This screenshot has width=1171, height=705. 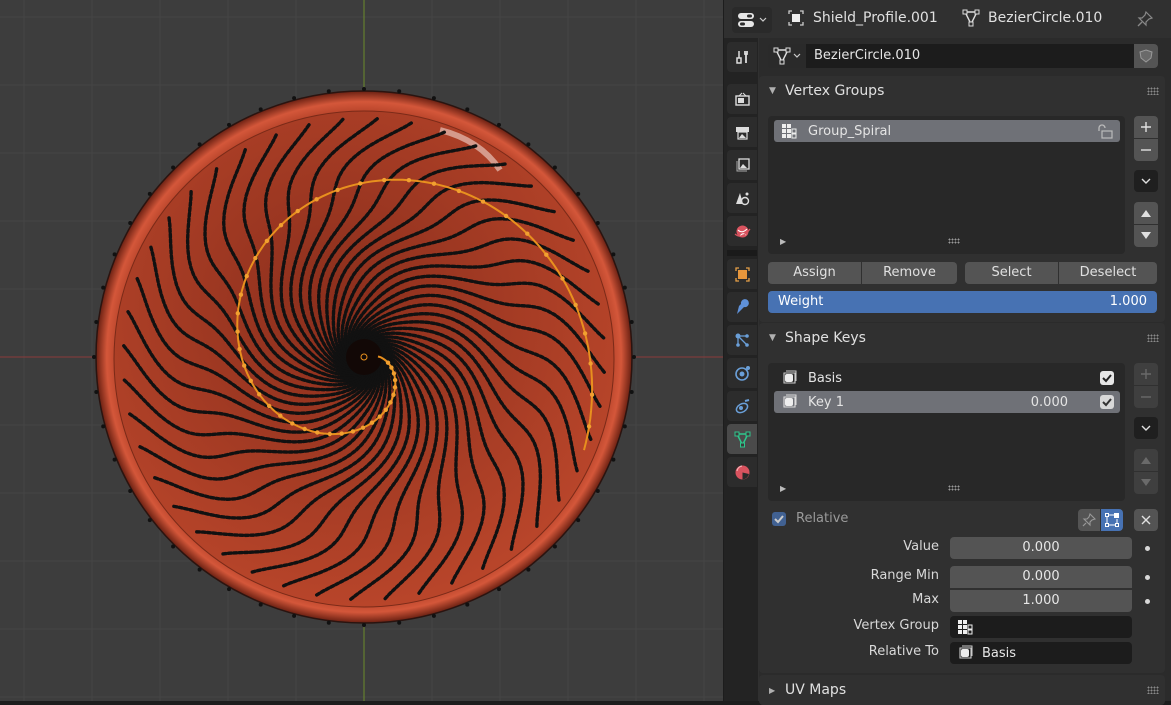 What do you see at coordinates (742, 198) in the screenshot?
I see `tab-scene` at bounding box center [742, 198].